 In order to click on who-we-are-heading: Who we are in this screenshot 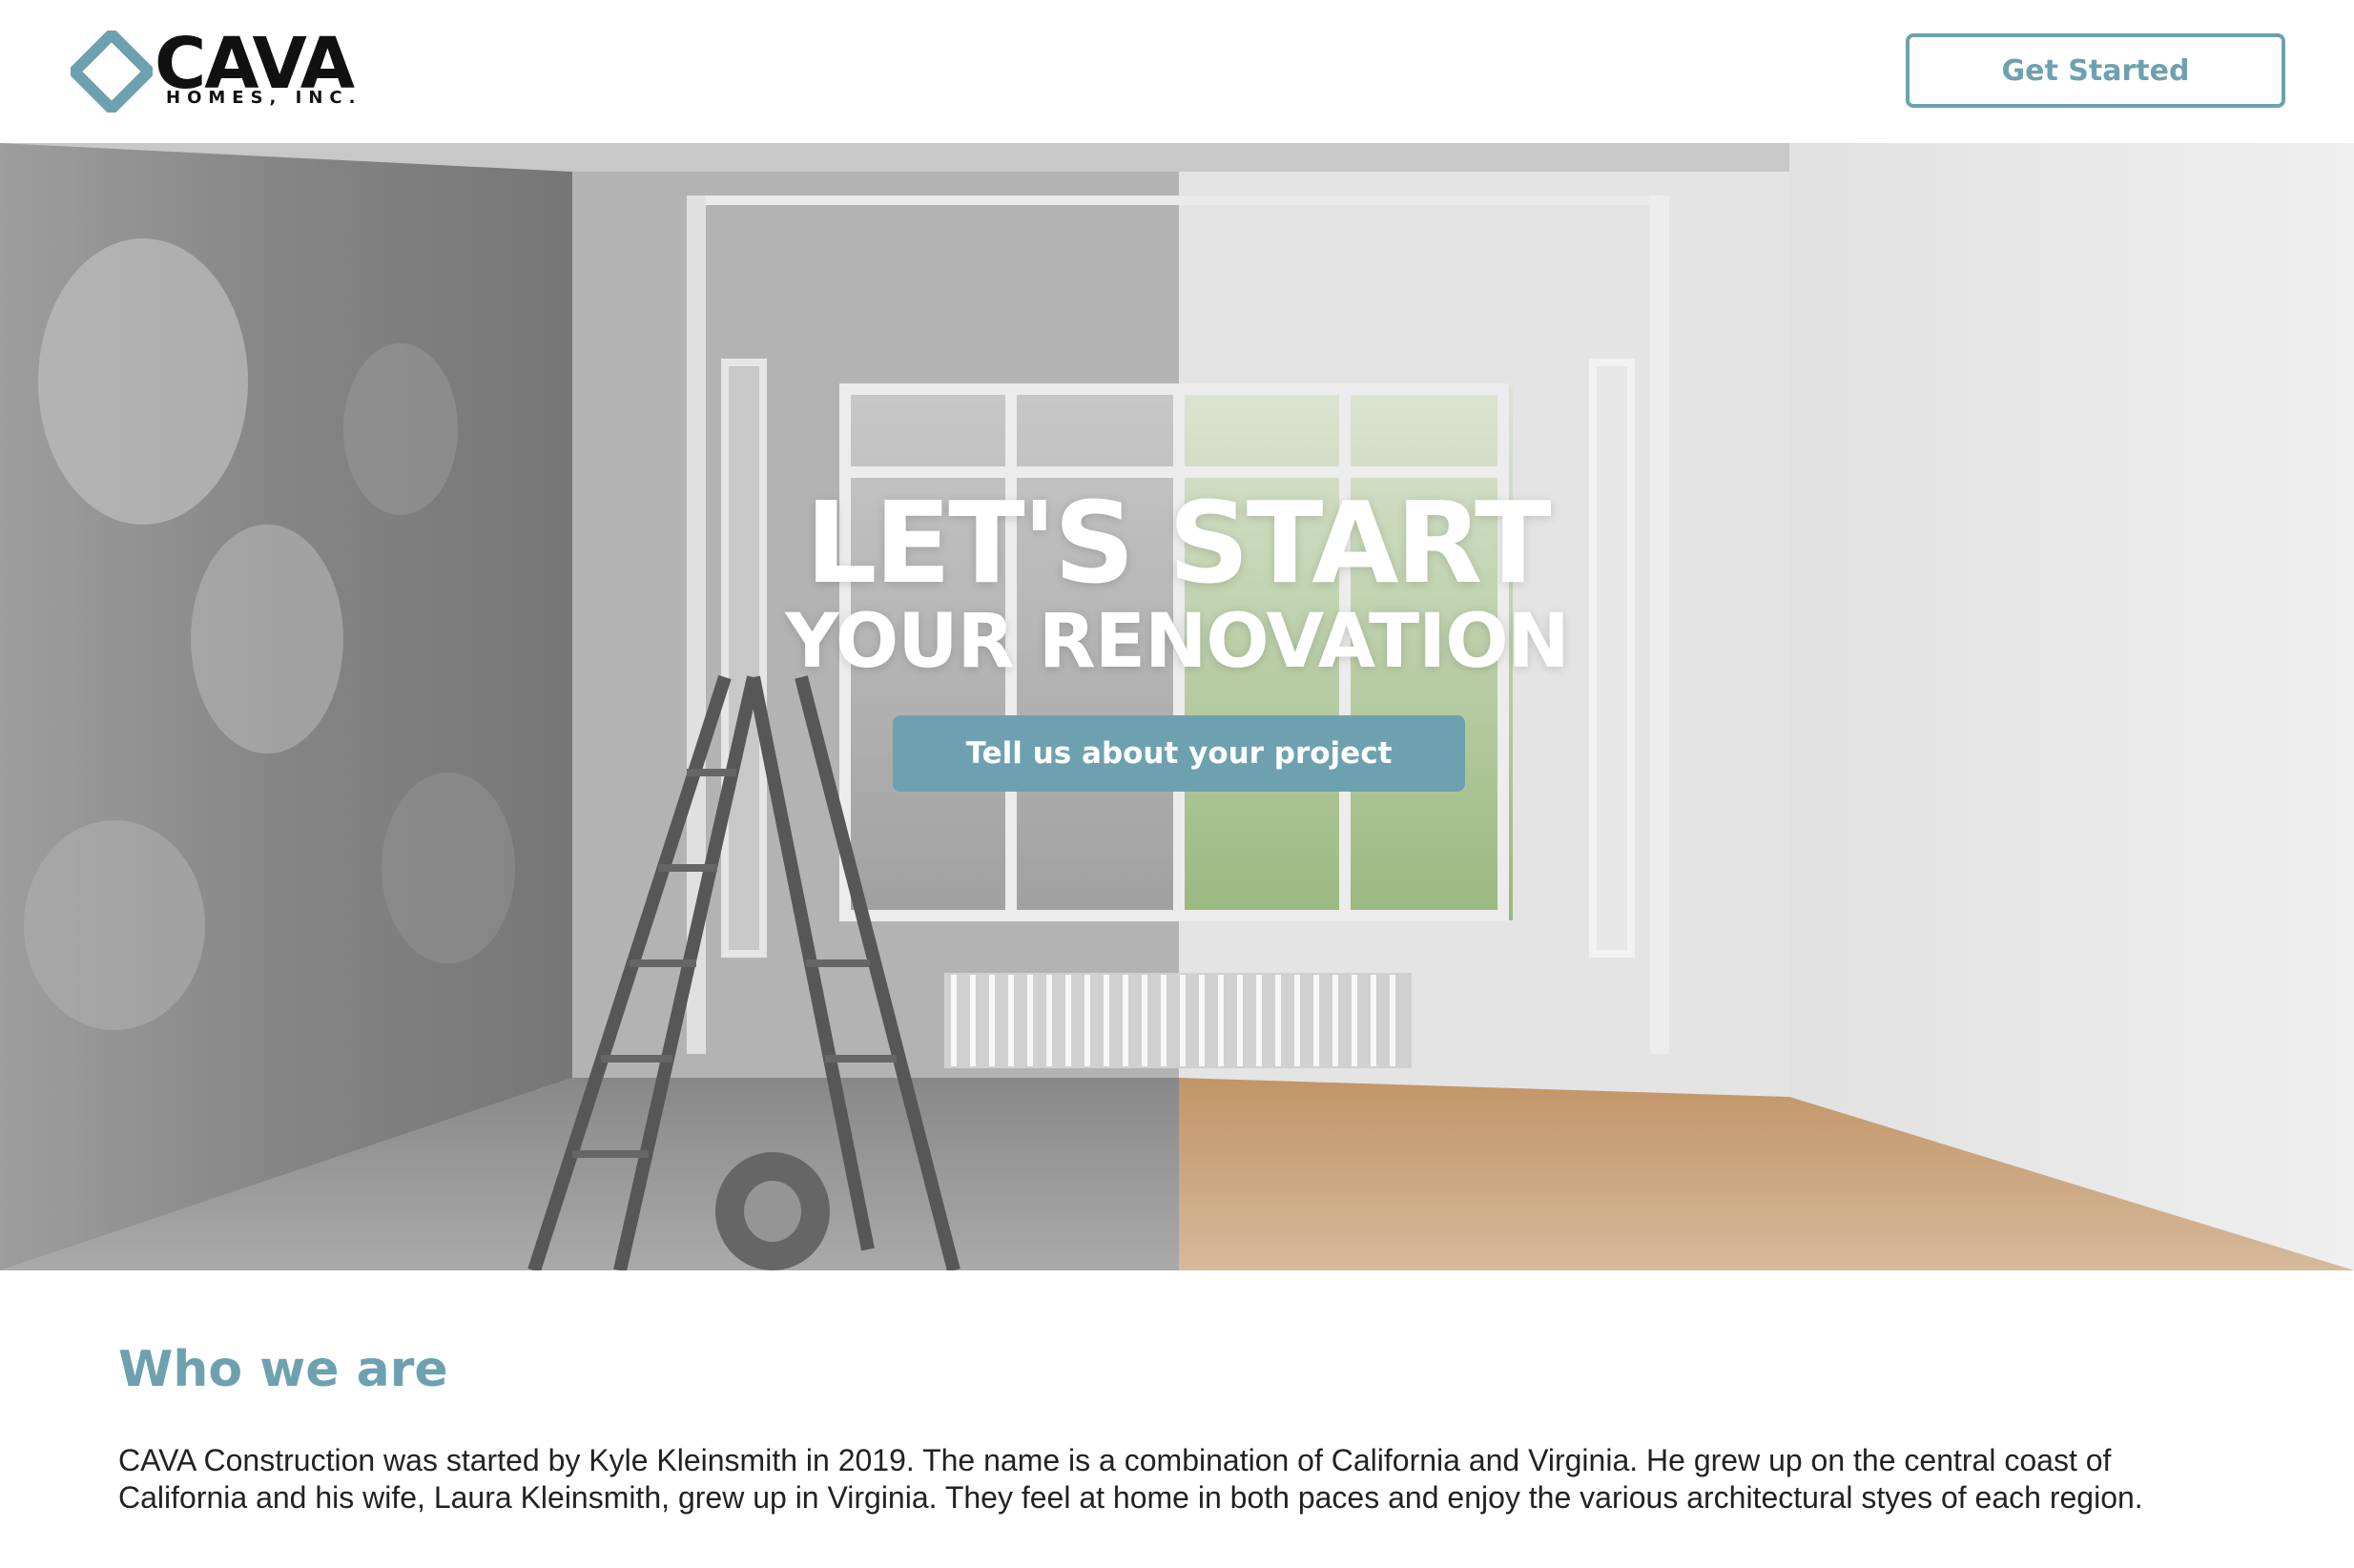, I will do `click(283, 1369)`.